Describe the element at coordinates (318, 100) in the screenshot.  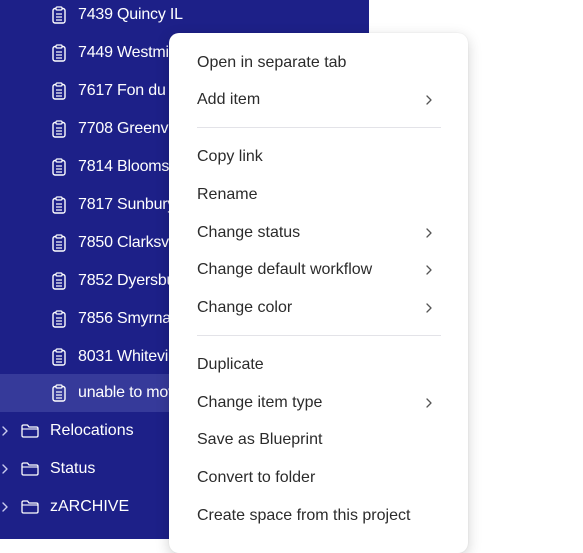
I see `menu-add-item: Add item` at that location.